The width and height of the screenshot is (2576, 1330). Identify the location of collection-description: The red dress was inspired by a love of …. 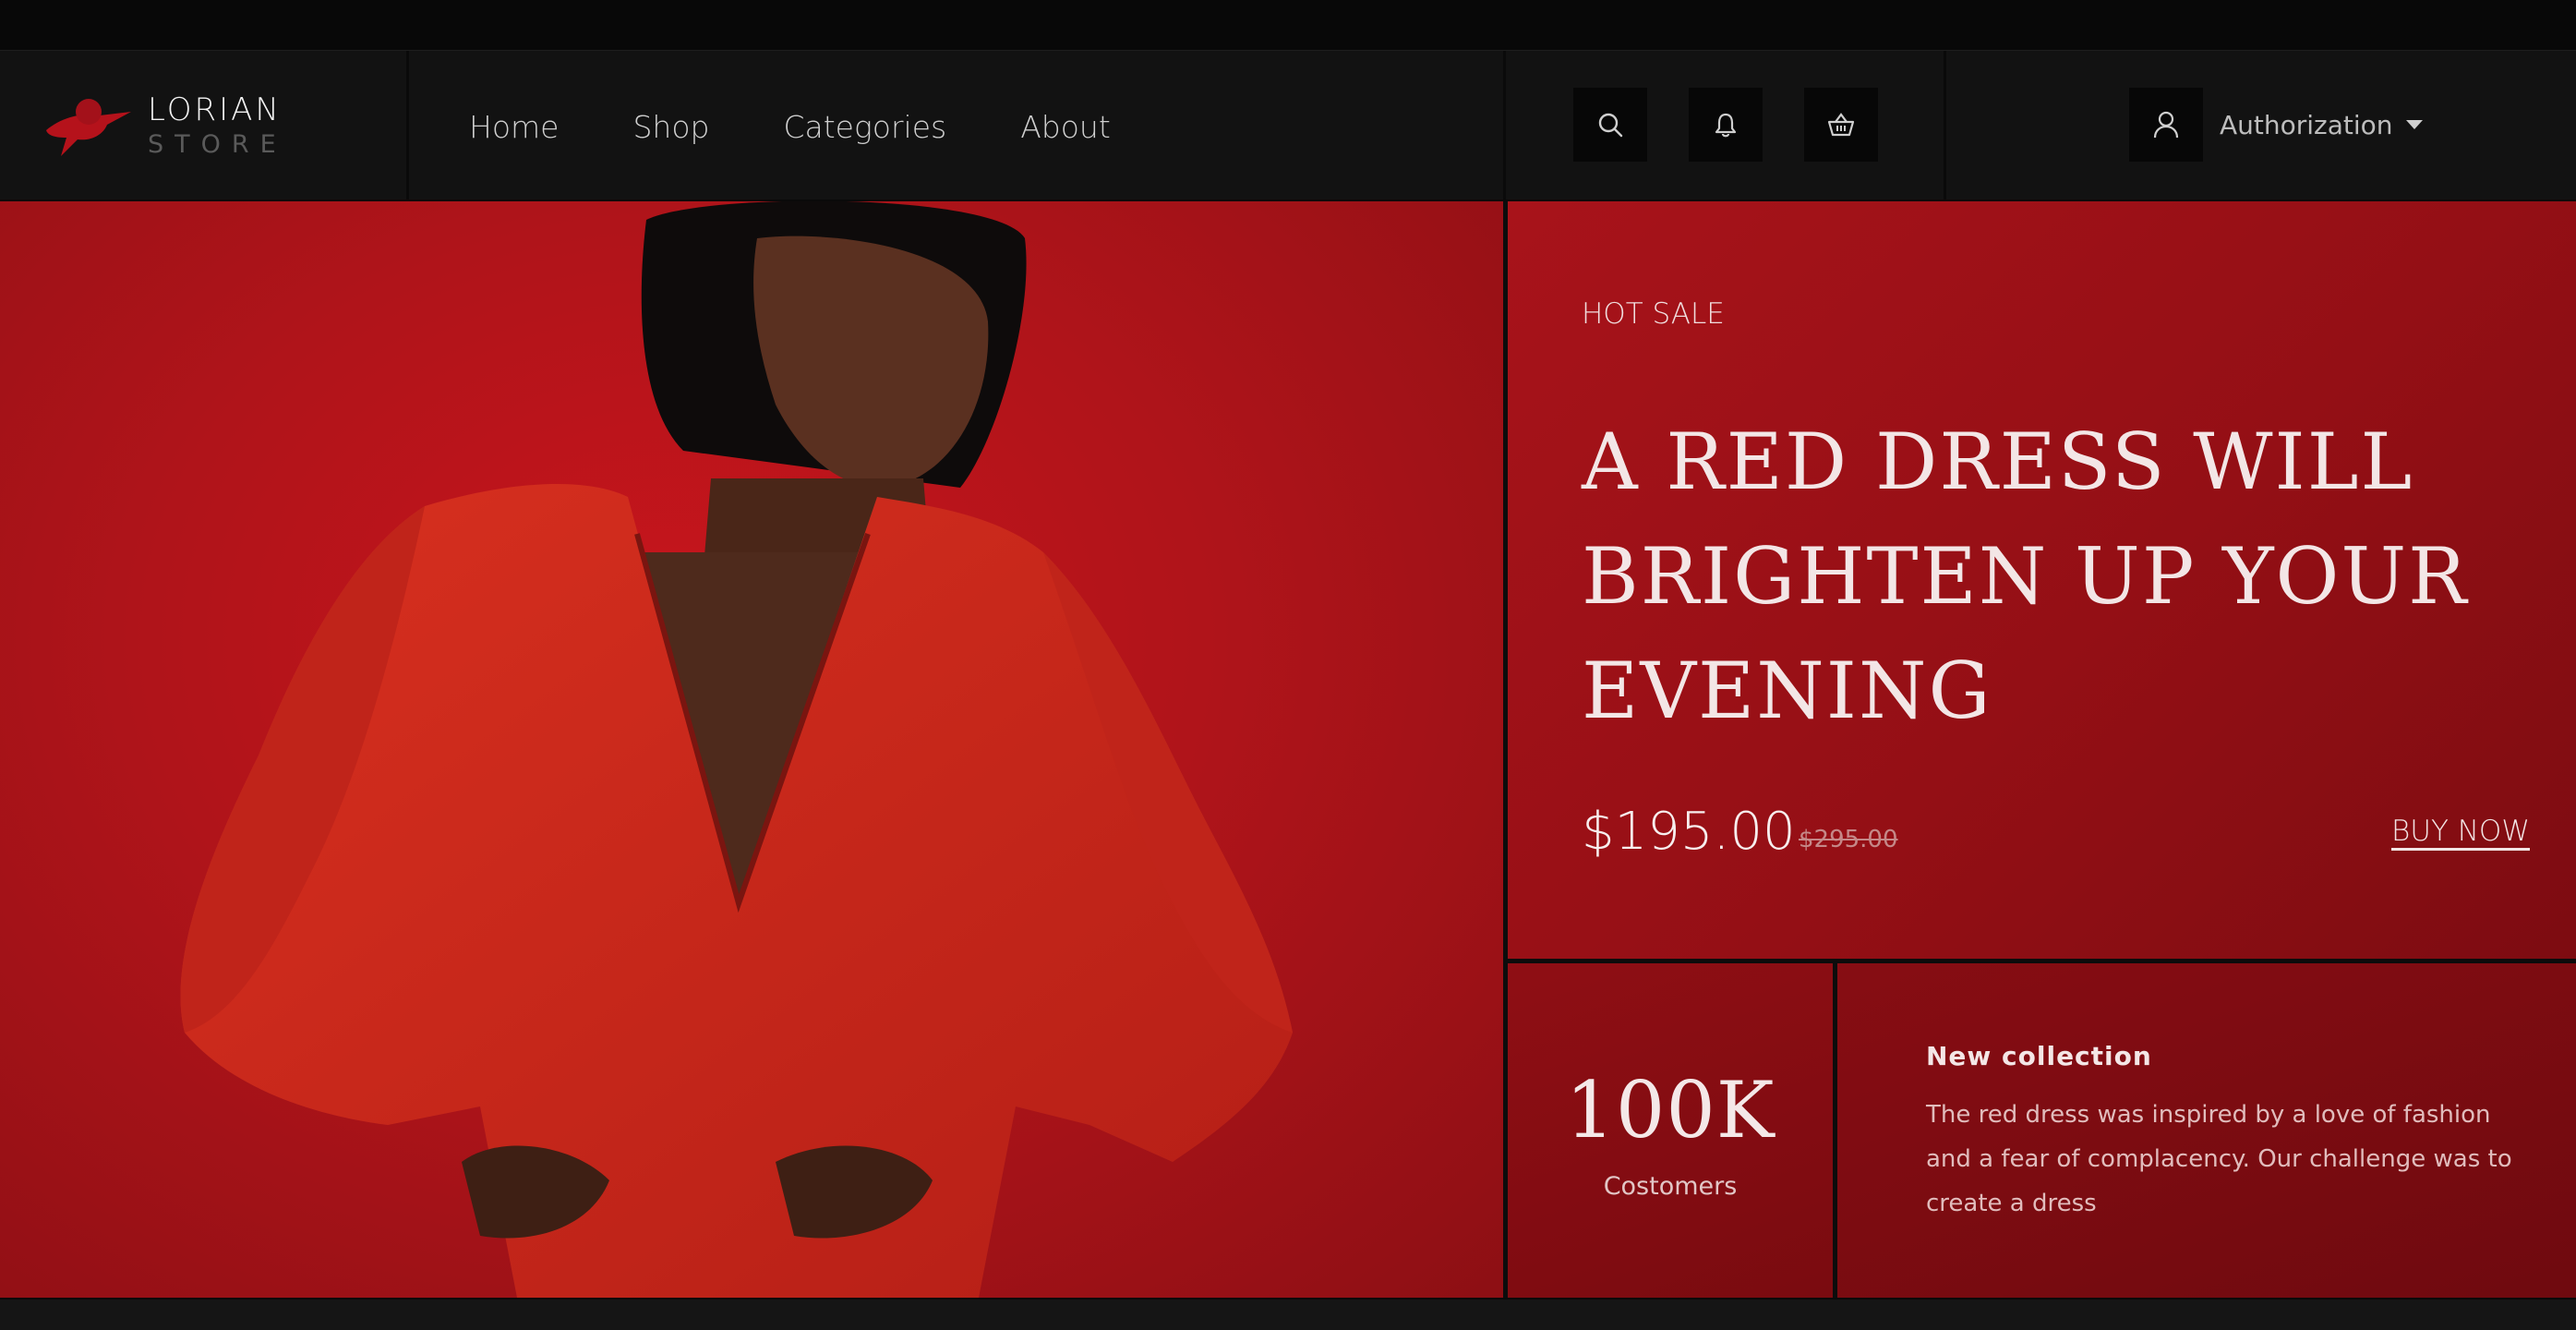
(2219, 1159).